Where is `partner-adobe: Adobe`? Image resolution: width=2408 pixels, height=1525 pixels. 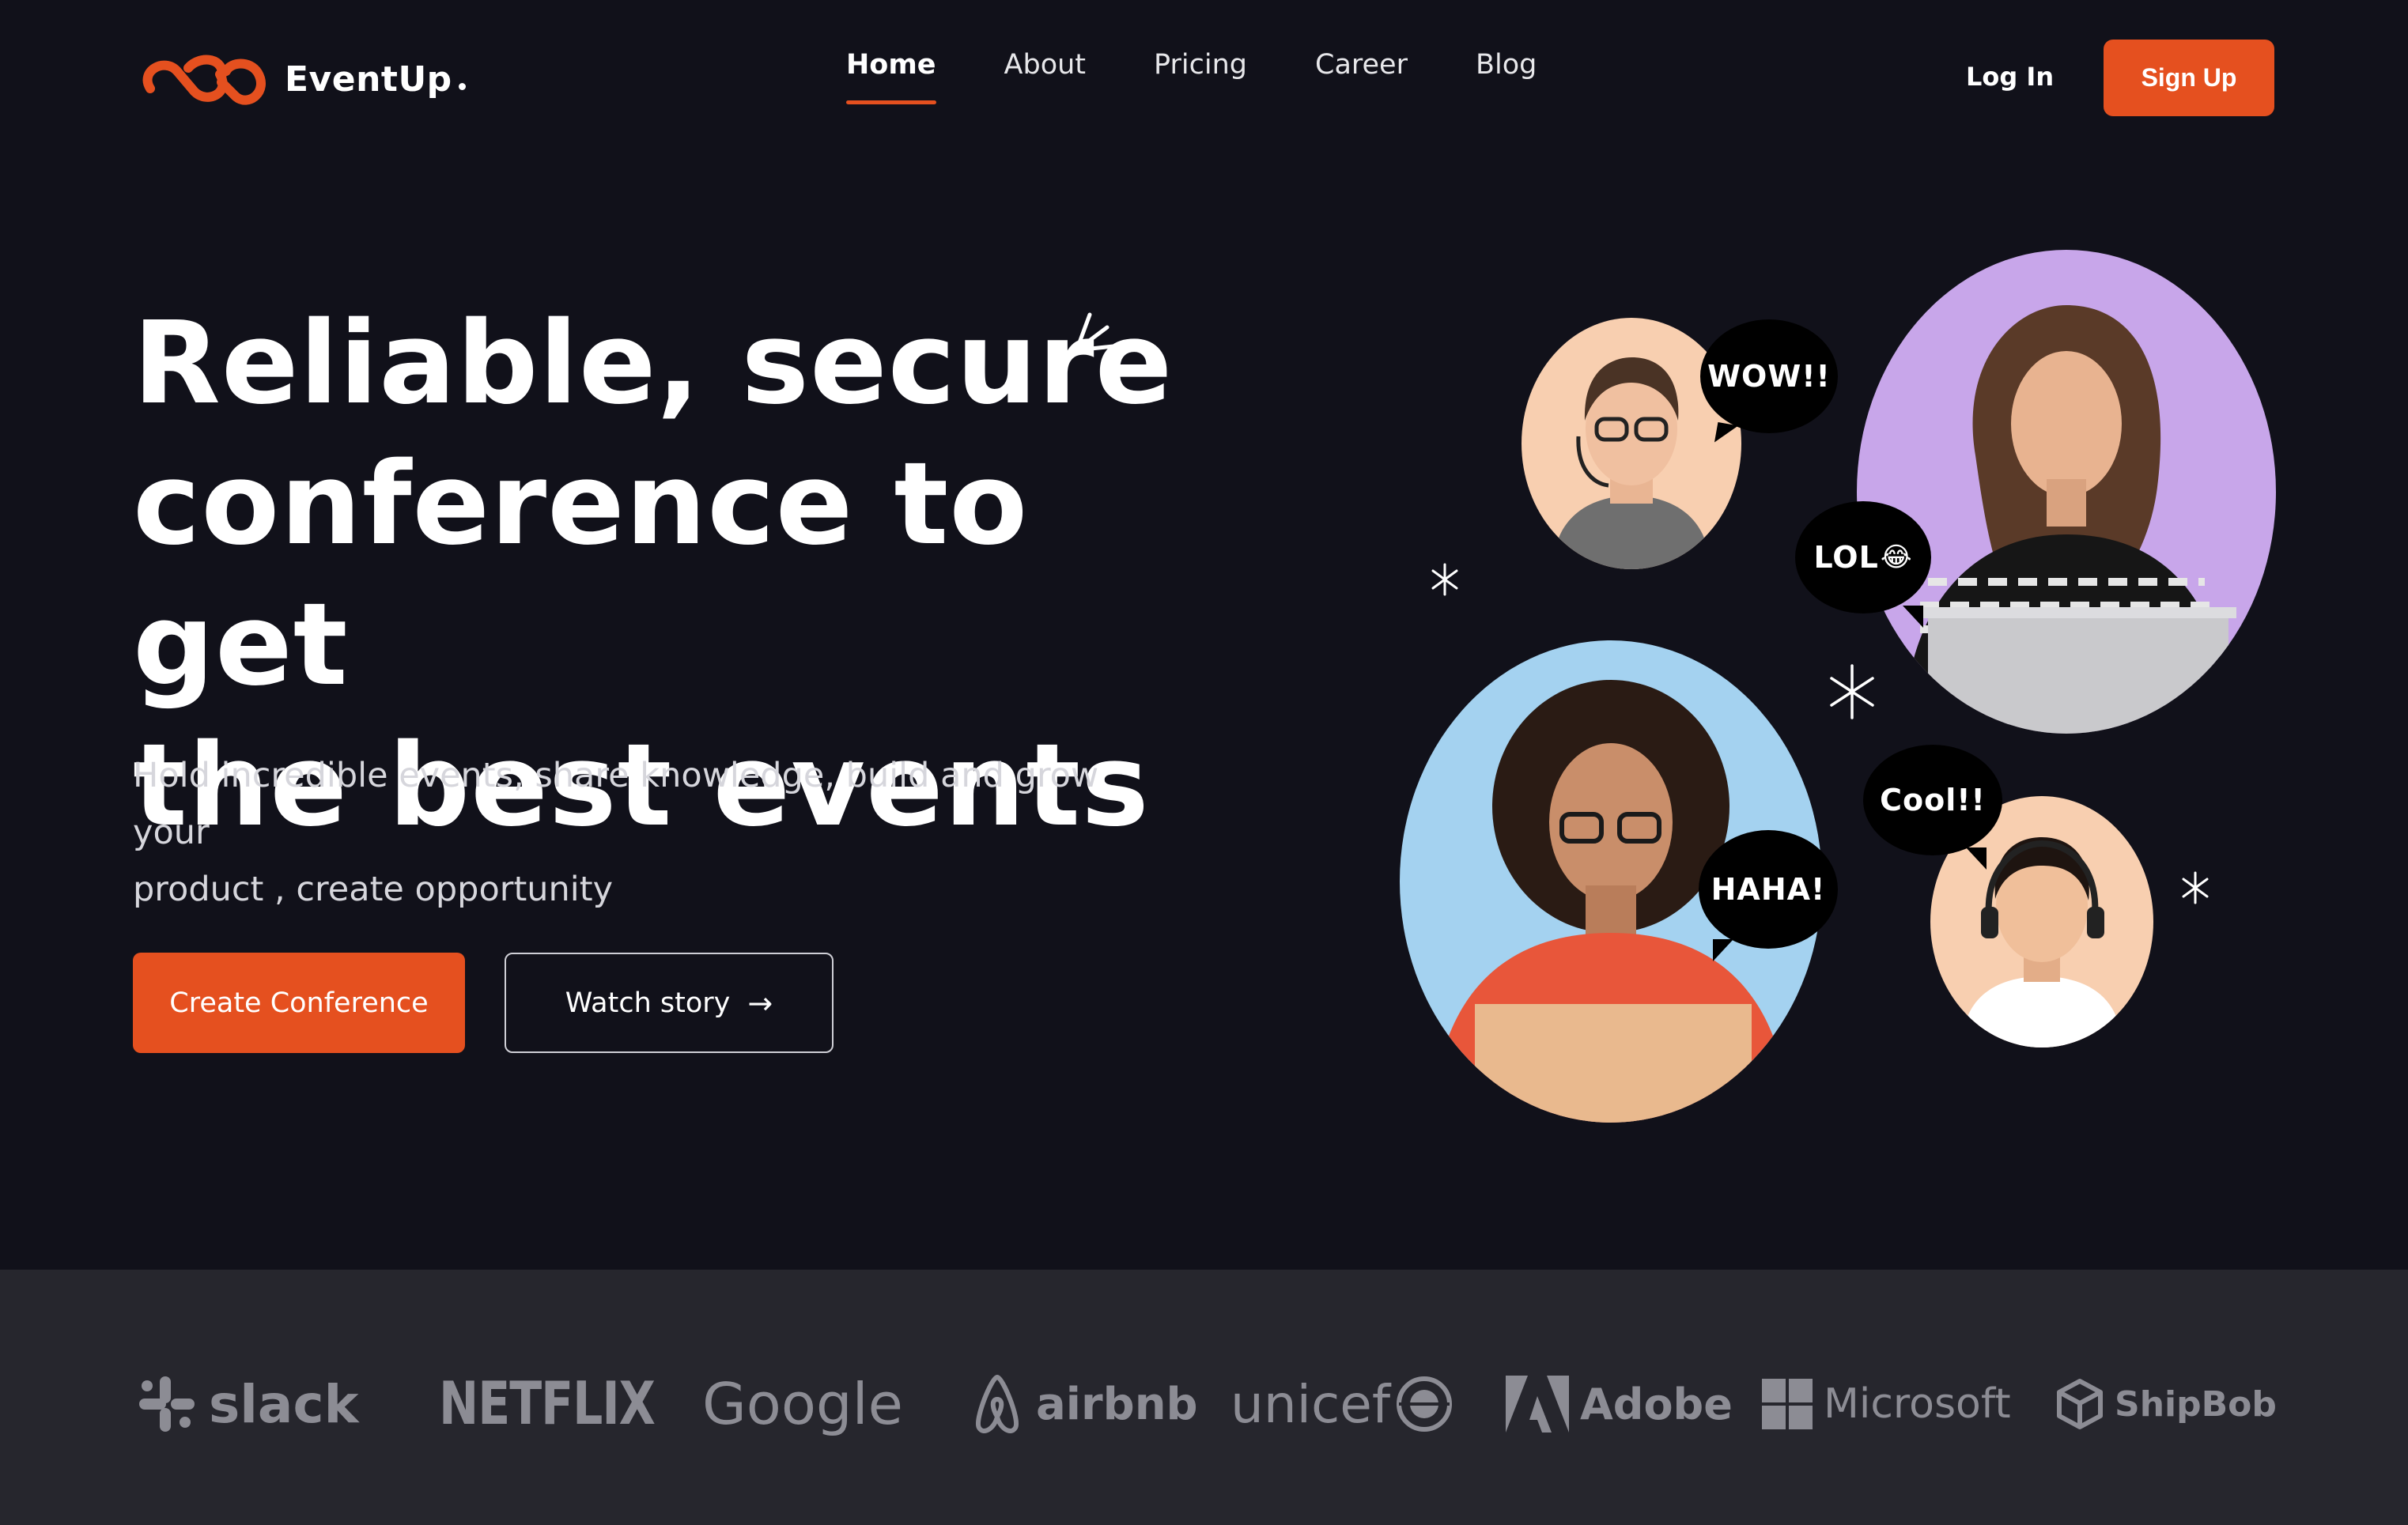 partner-adobe: Adobe is located at coordinates (1619, 1404).